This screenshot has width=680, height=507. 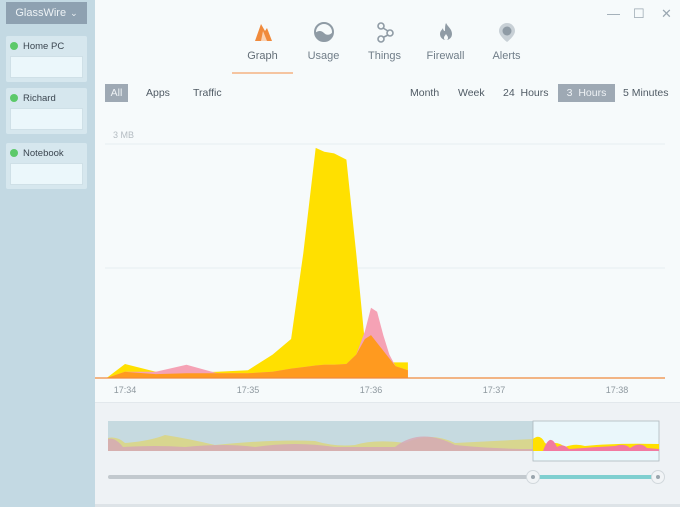 I want to click on brand-label: GlassWire, so click(x=41, y=13).